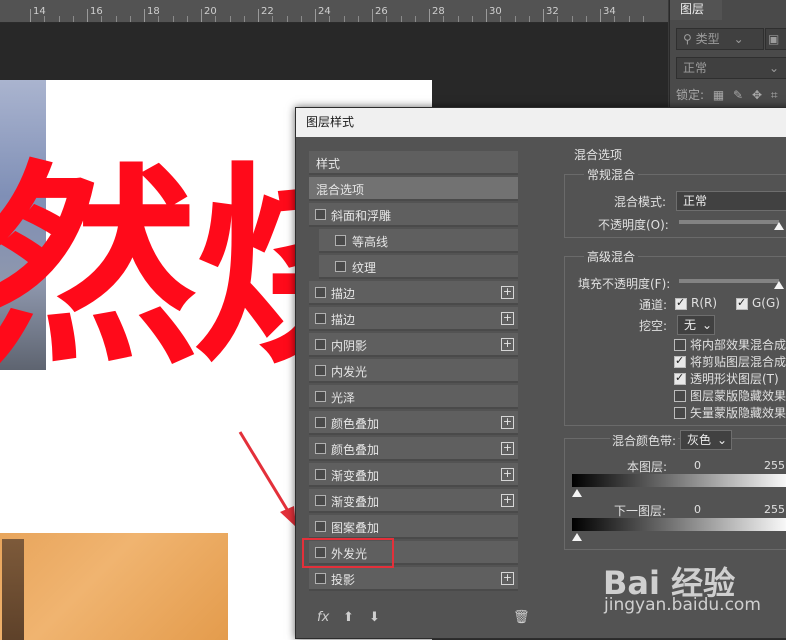 Image resolution: width=786 pixels, height=640 pixels. I want to click on advanced-option-label: 将内部效果混合成, so click(738, 345).